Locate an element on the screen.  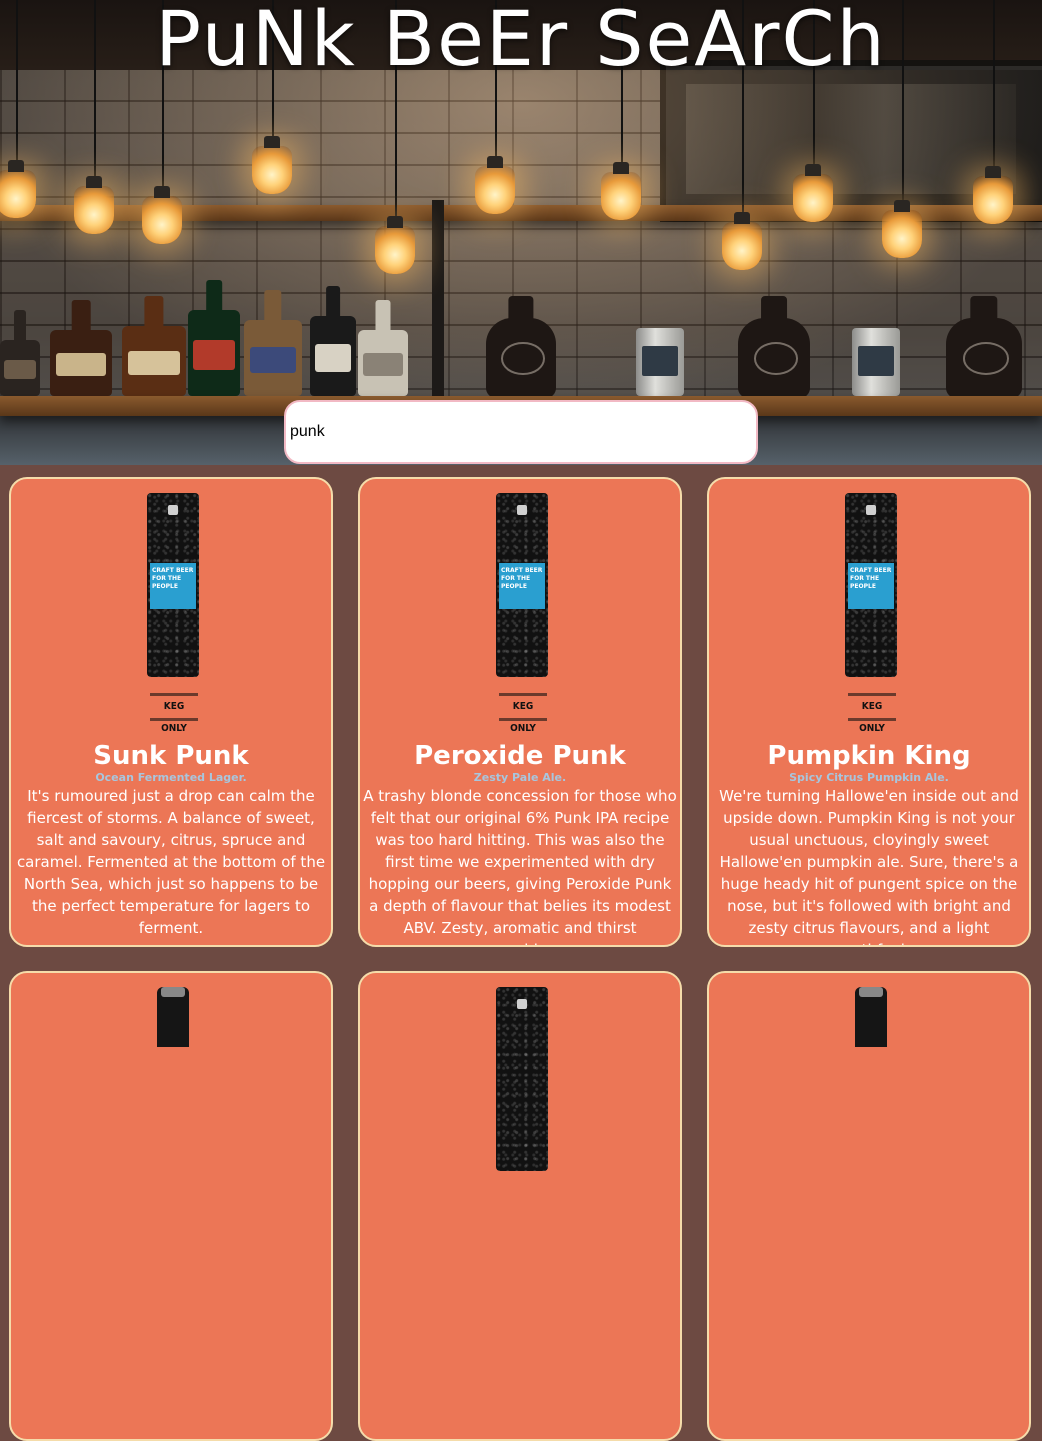
beer-name: Peroxide Punk is located at coordinates (520, 756).